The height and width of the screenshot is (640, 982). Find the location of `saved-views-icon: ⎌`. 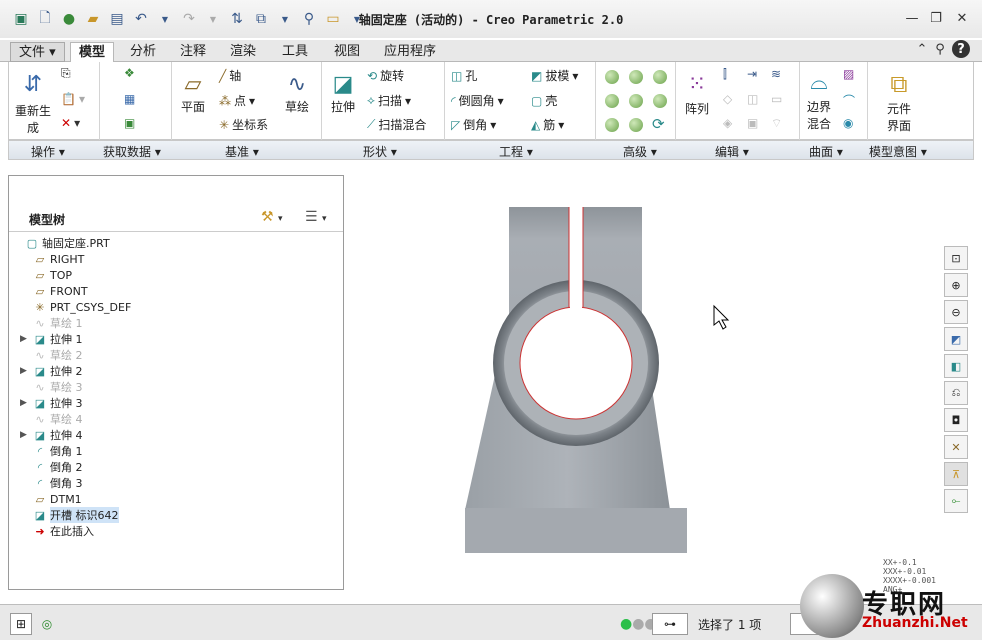

saved-views-icon: ⎌ is located at coordinates (956, 393).